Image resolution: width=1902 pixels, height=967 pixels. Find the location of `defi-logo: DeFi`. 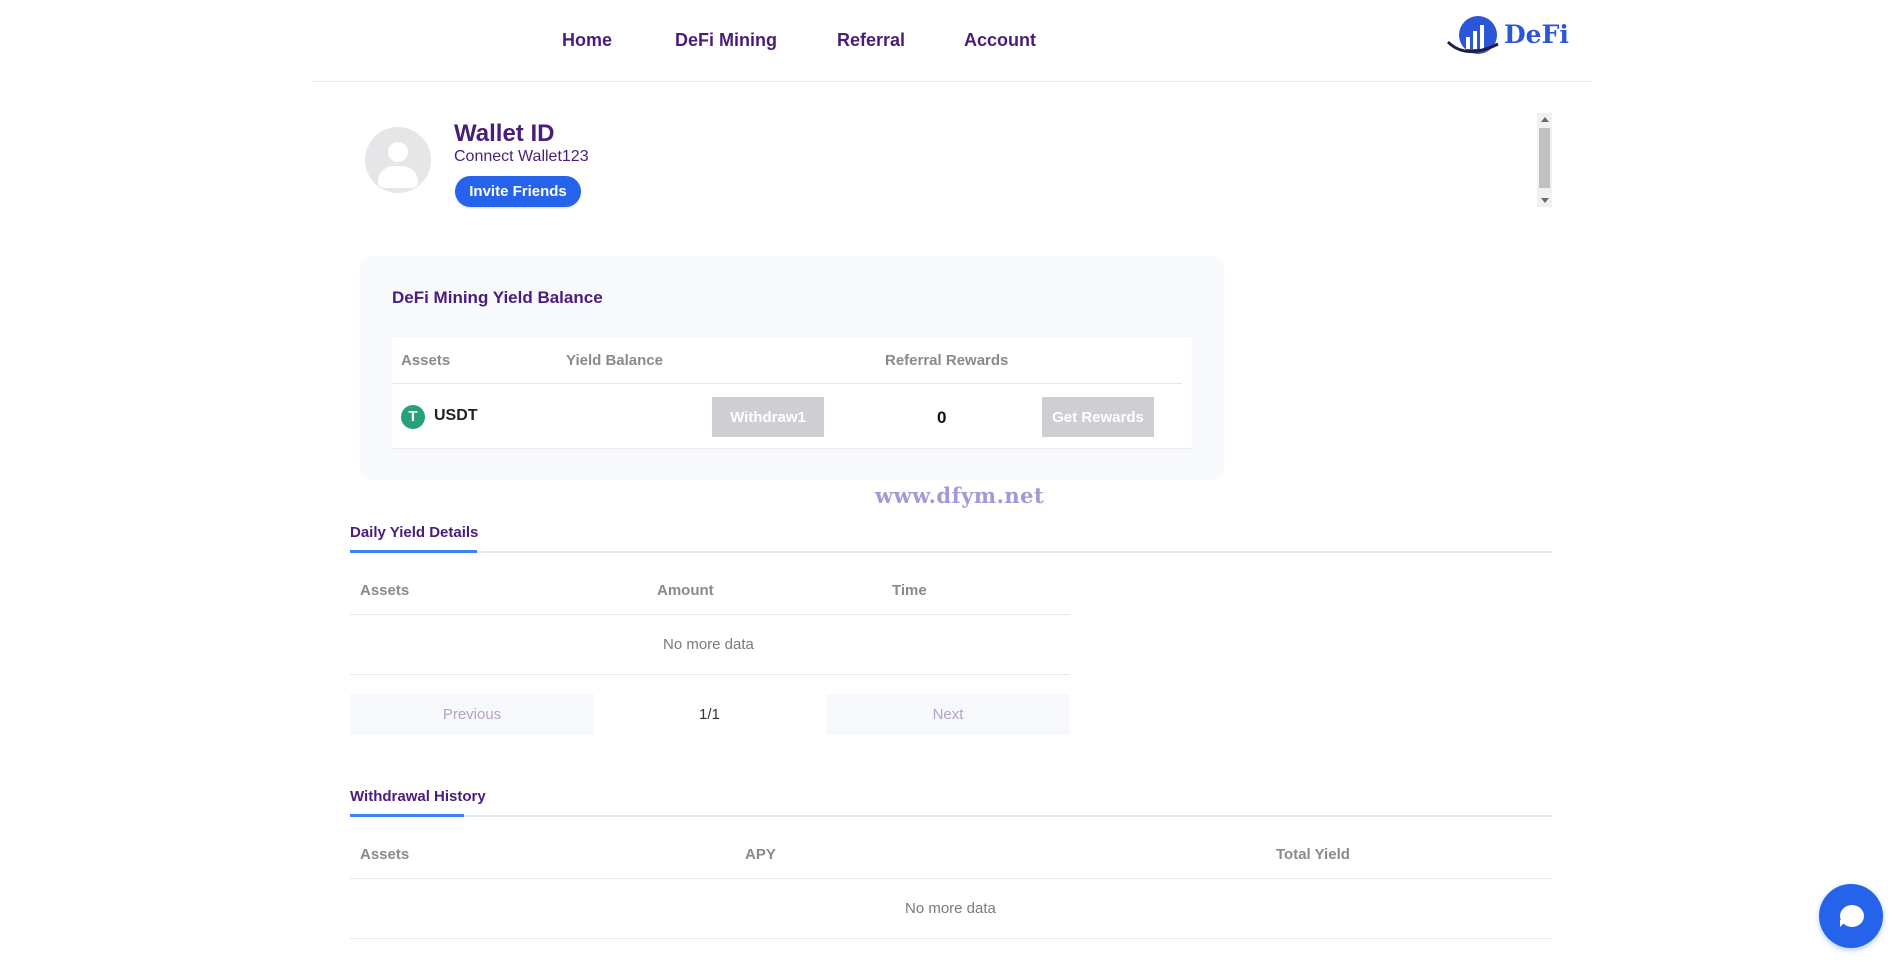

defi-logo: DeFi is located at coordinates (1507, 36).